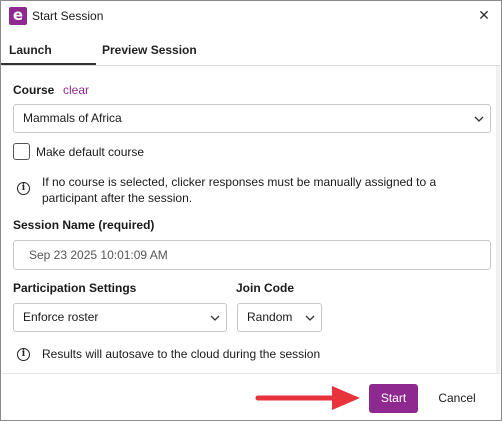 This screenshot has height=421, width=502. I want to click on session-name-label: Session Name (required), so click(83, 225).